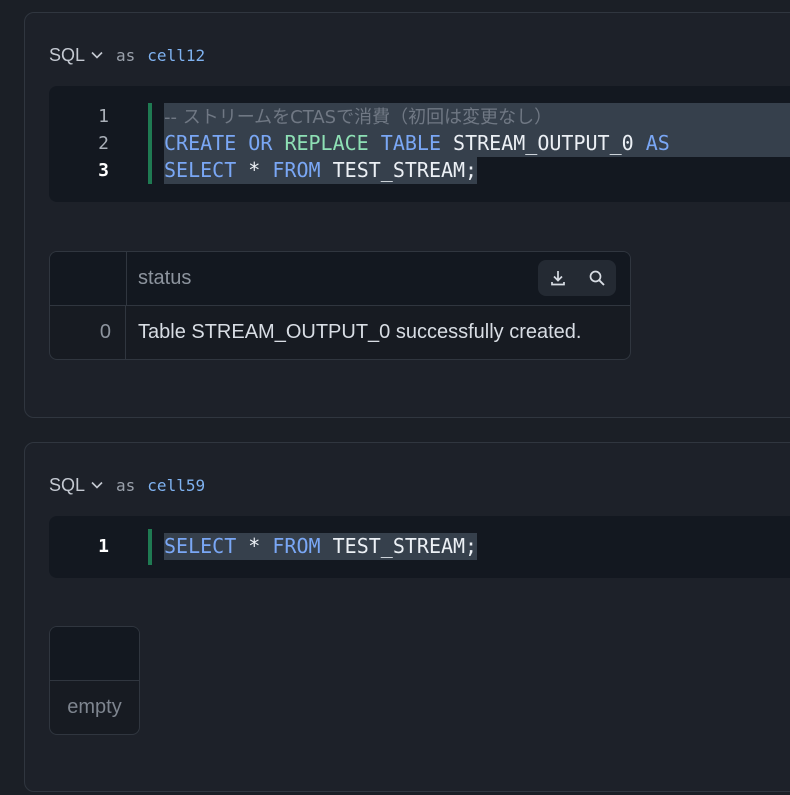 The width and height of the screenshot is (790, 795). Describe the element at coordinates (260, 143) in the screenshot. I see `sql-keyword: OR` at that location.